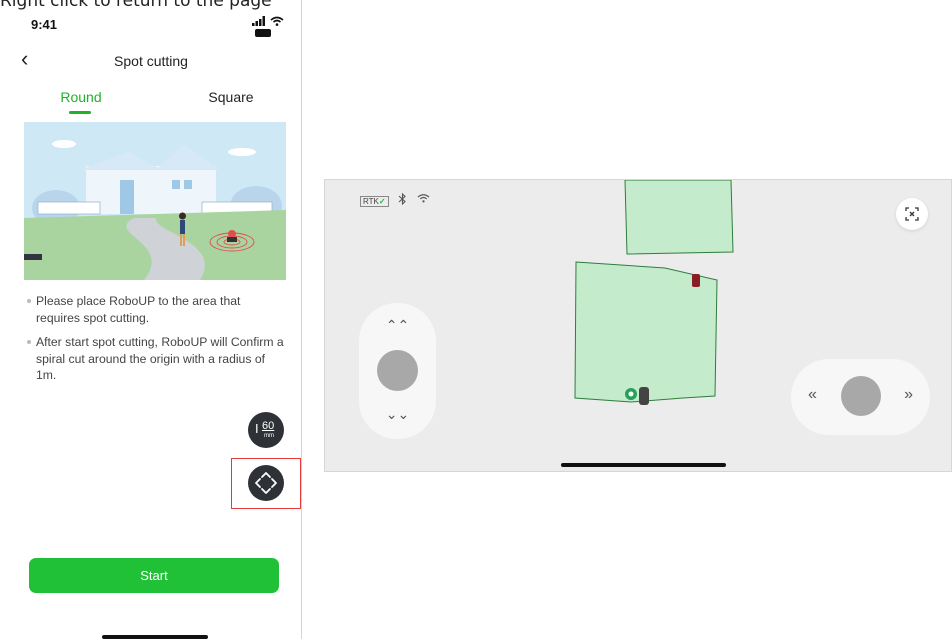 The width and height of the screenshot is (952, 639). I want to click on expand-button, so click(912, 214).